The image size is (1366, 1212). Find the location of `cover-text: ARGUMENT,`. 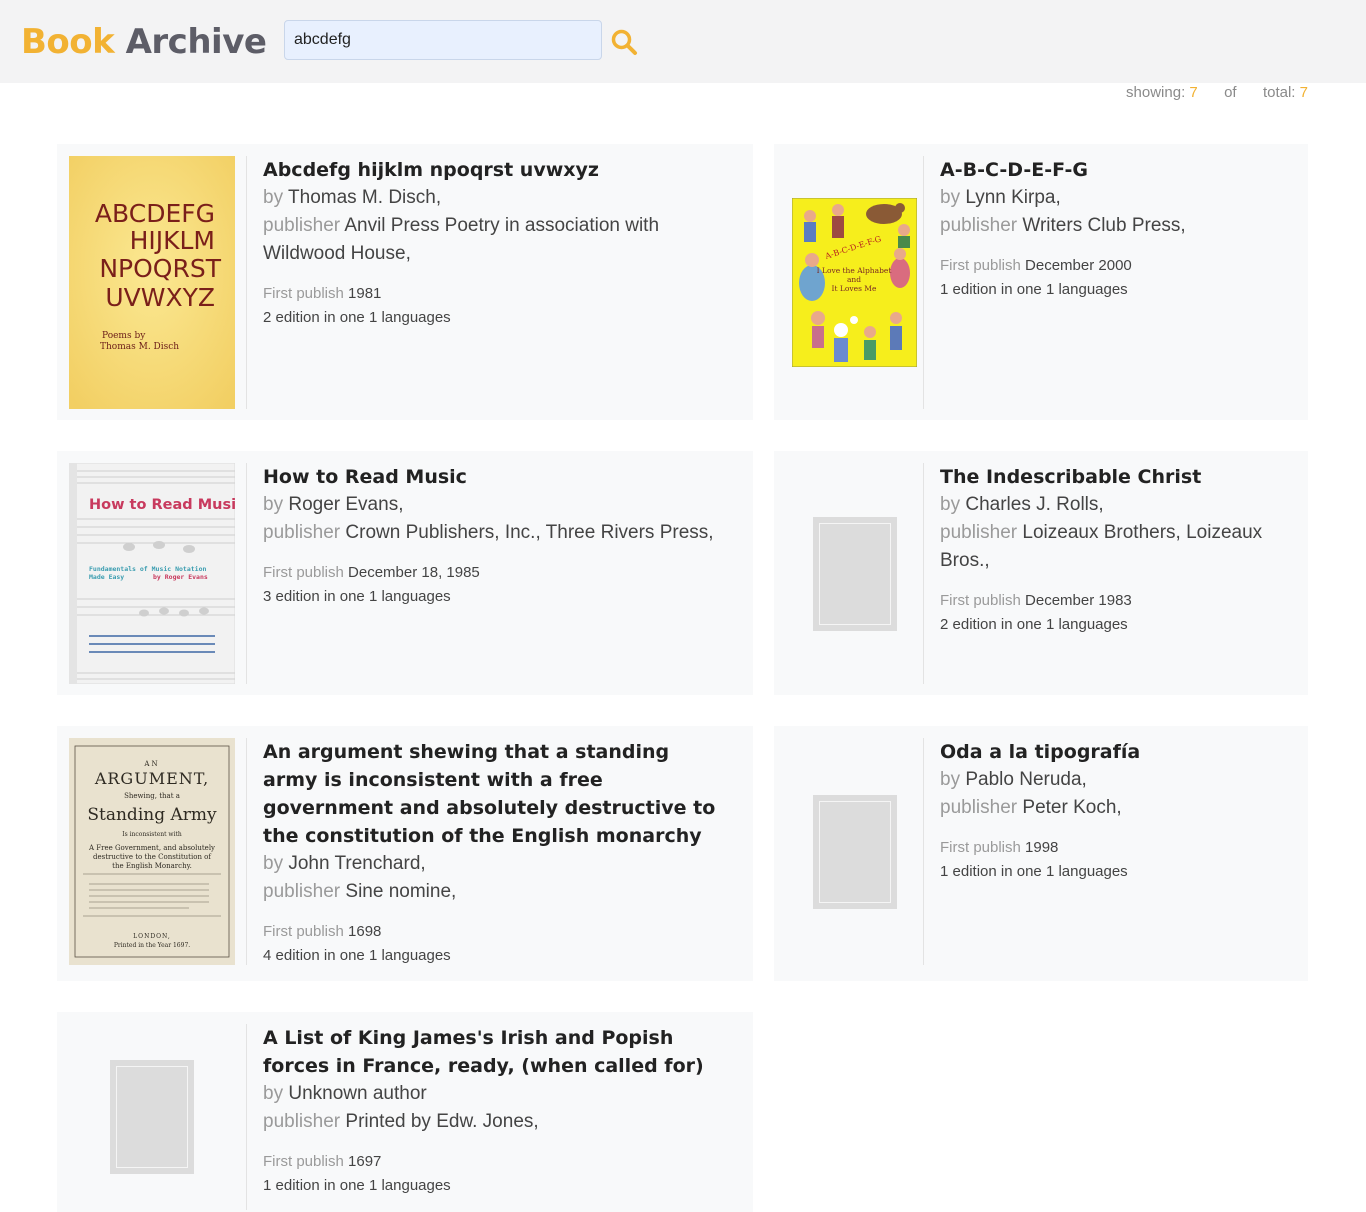

cover-text: ARGUMENT, is located at coordinates (151, 778).